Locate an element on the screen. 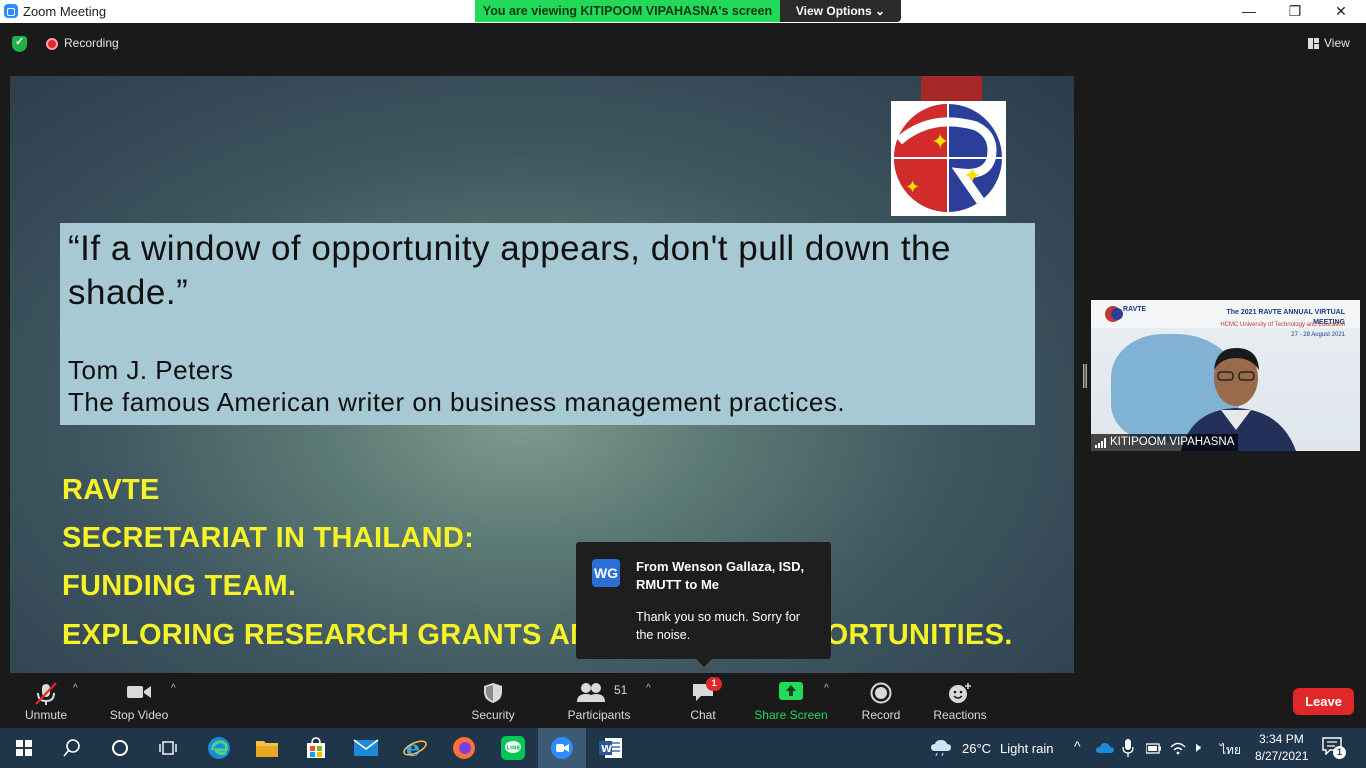 This screenshot has width=1366, height=768. panel-resize-handle is located at coordinates (1085, 376).